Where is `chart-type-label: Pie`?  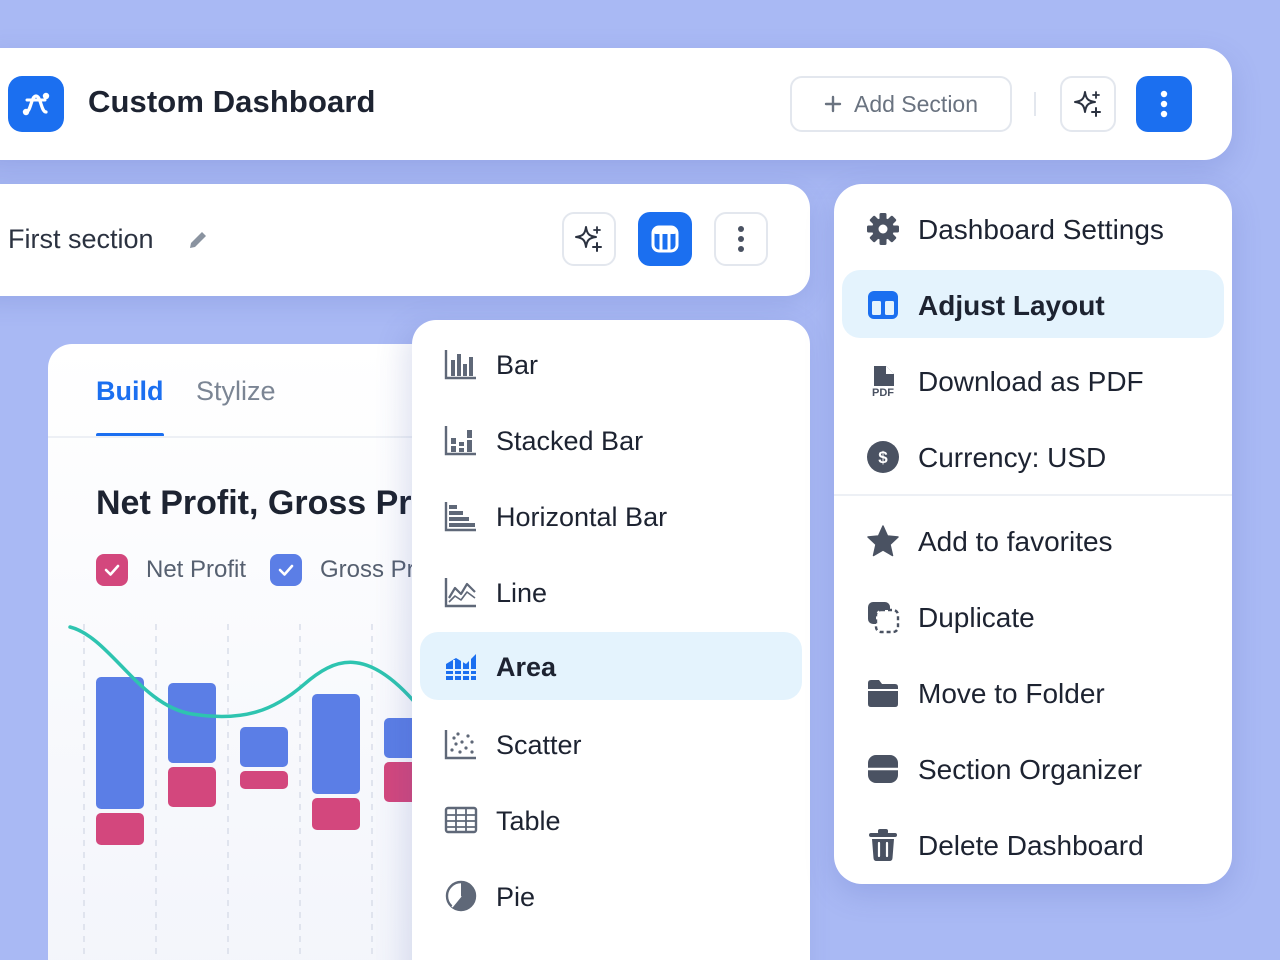 chart-type-label: Pie is located at coordinates (516, 897).